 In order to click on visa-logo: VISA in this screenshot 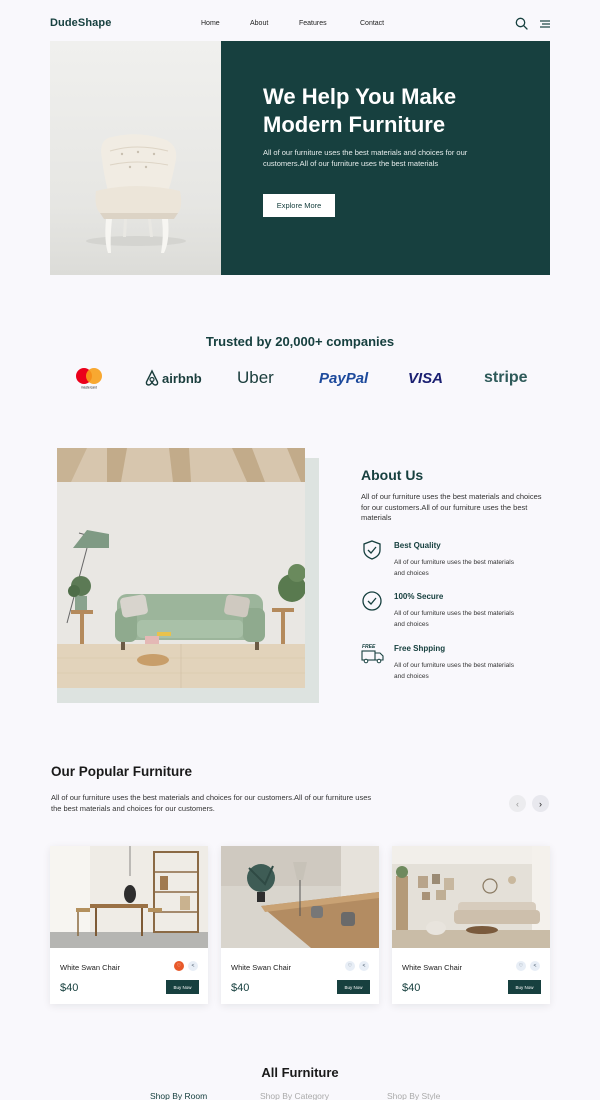, I will do `click(425, 378)`.